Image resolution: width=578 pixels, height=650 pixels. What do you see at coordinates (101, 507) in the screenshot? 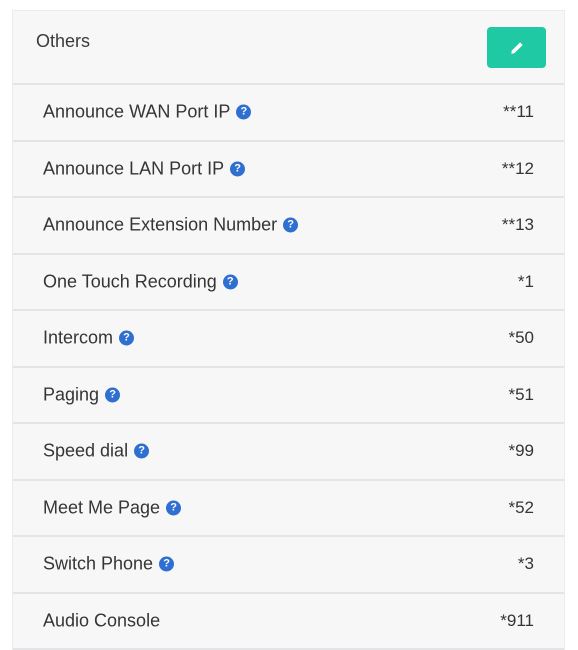
I see `row-label: Meet Me Page` at bounding box center [101, 507].